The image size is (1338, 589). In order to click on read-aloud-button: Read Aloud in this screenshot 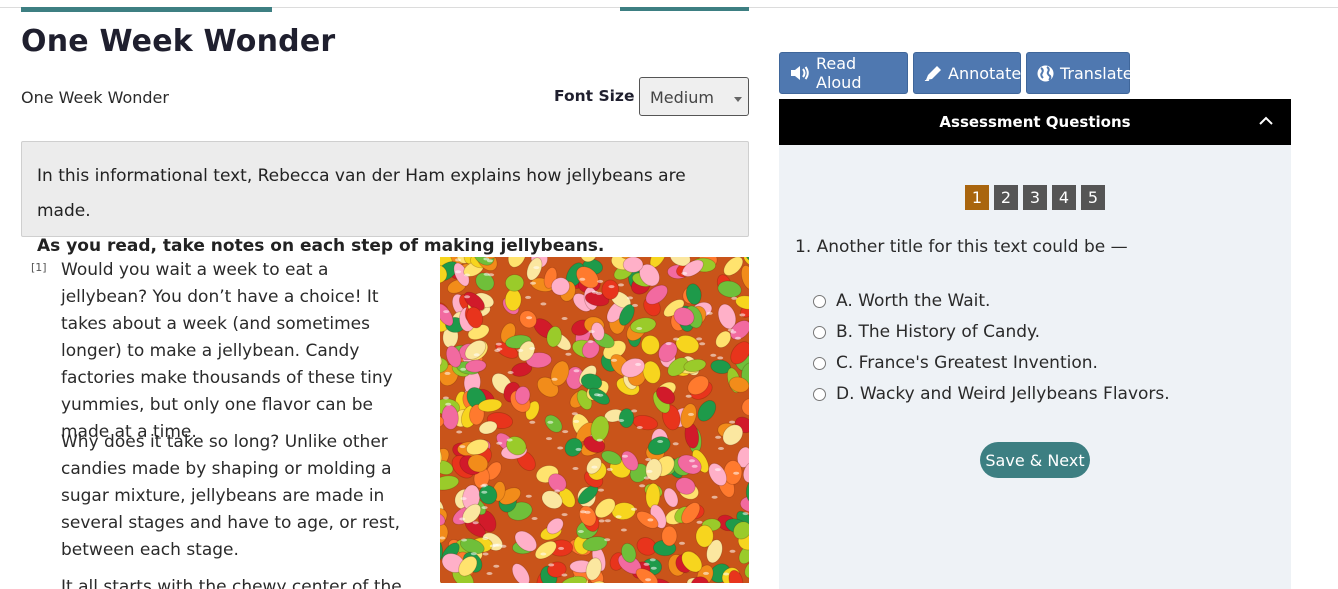, I will do `click(843, 73)`.